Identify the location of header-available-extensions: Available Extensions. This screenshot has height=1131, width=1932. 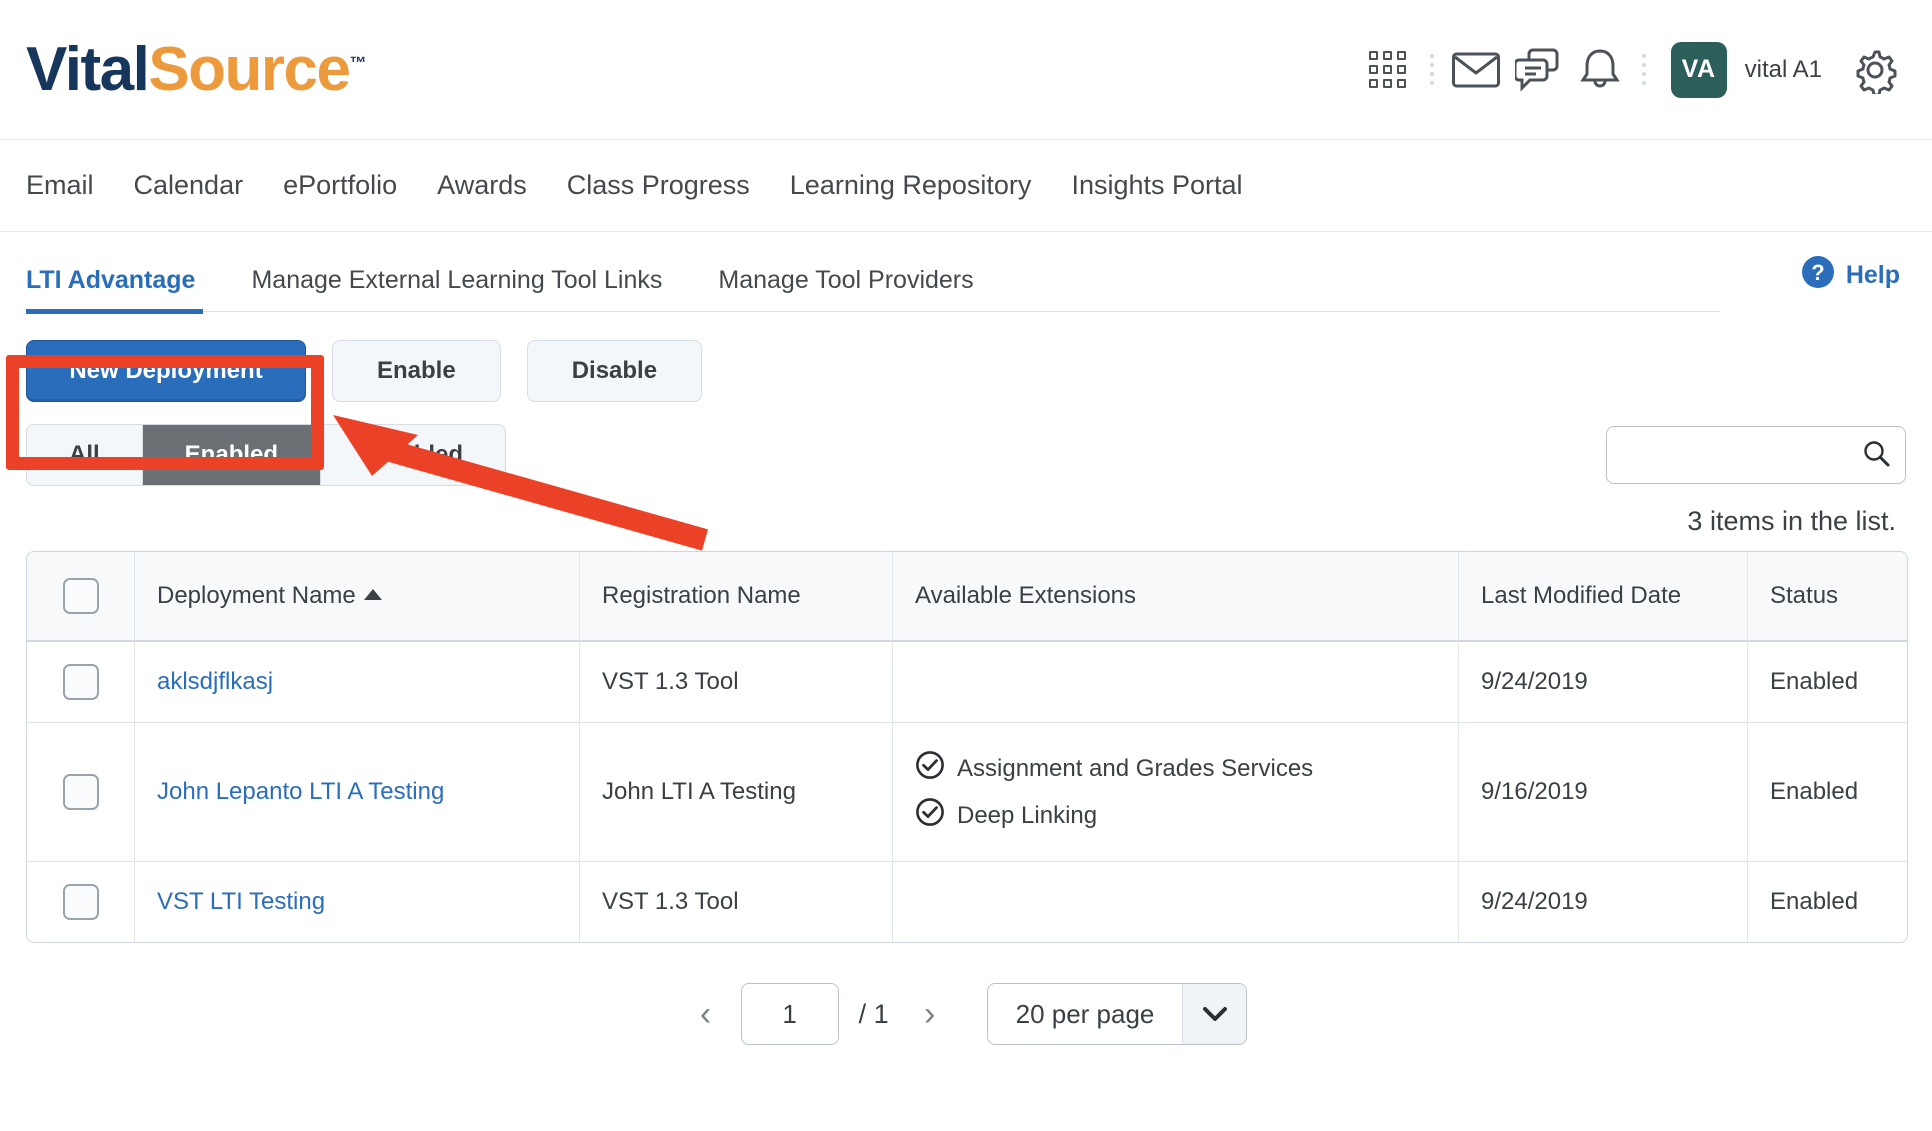
(1176, 597).